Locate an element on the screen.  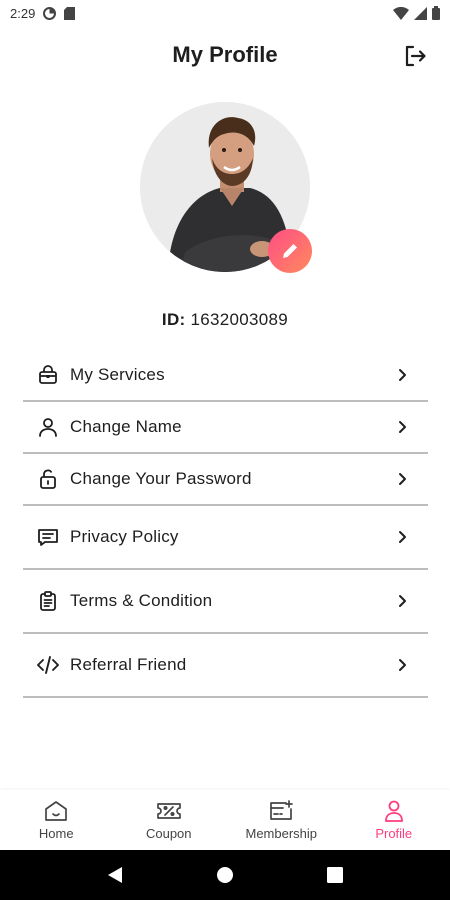
profile-icon is located at coordinates (393, 811).